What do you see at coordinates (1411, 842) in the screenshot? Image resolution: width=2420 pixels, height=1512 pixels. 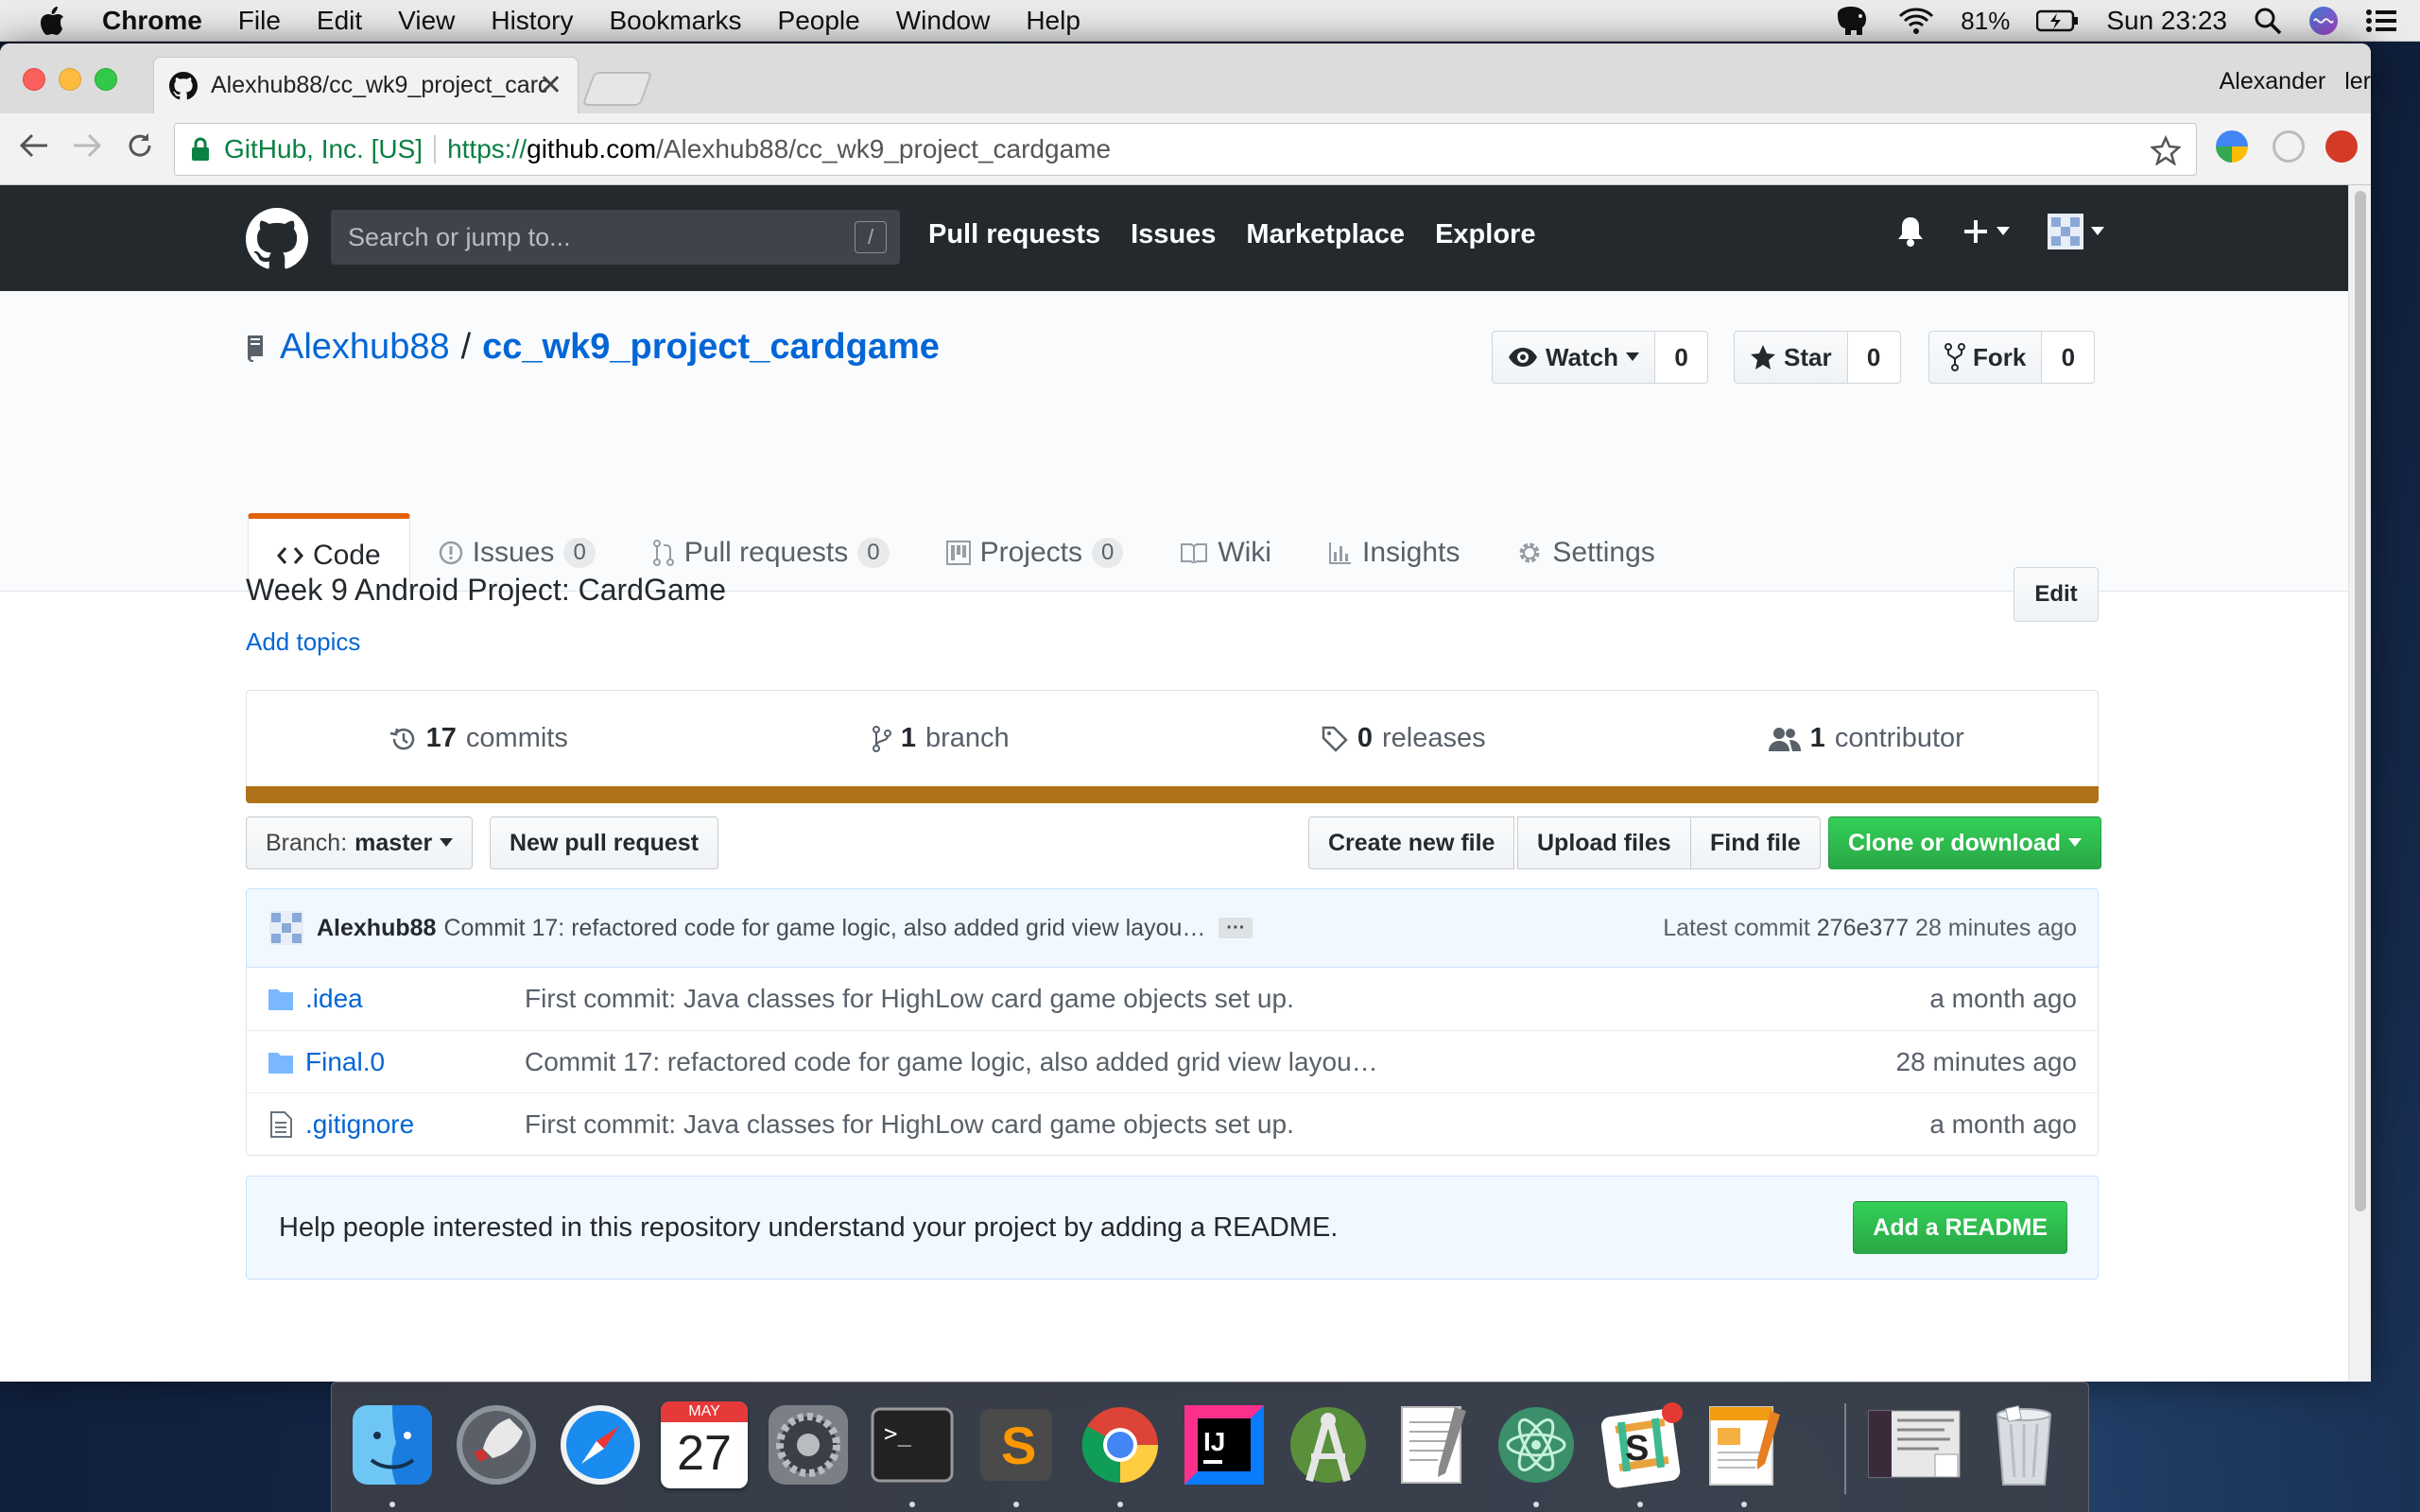 I see `create-new-file-button: Create new file` at bounding box center [1411, 842].